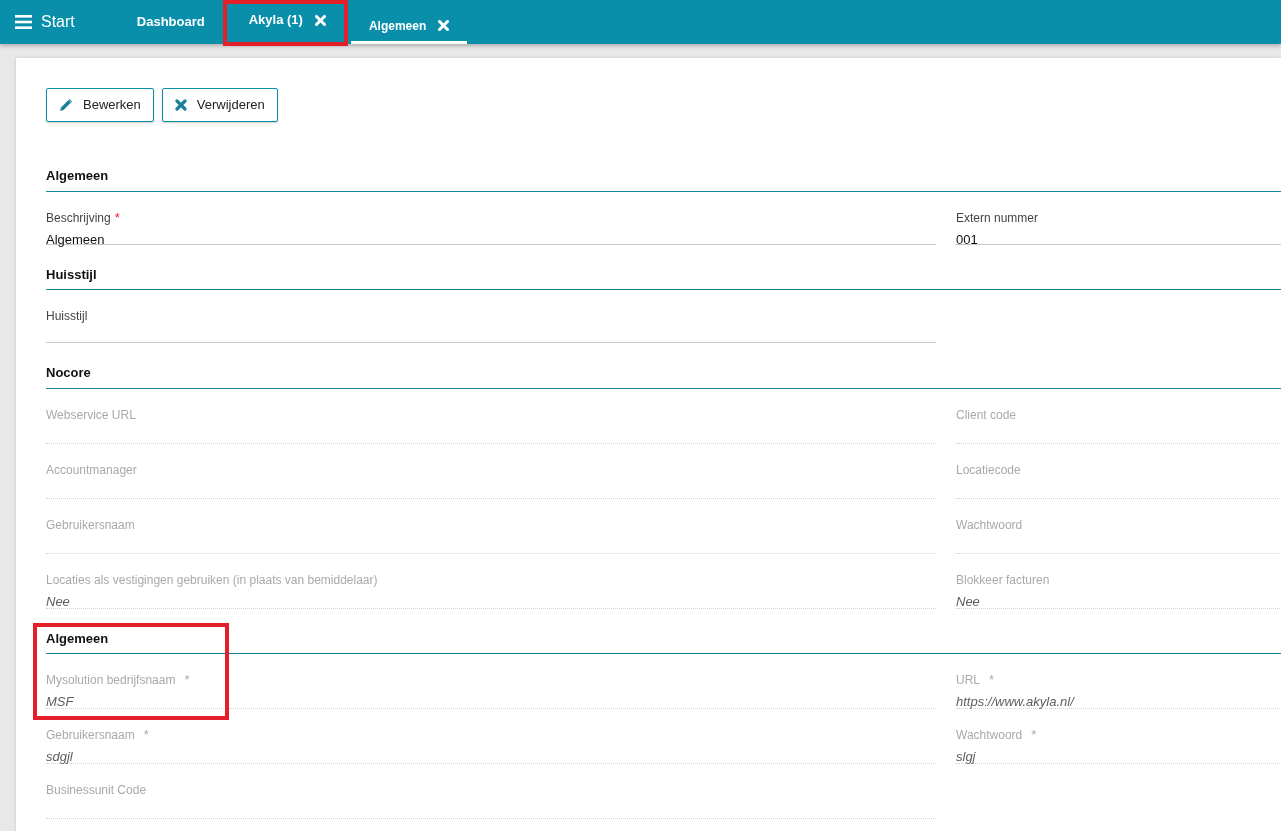  Describe the element at coordinates (180, 105) in the screenshot. I see `x-icon` at that location.